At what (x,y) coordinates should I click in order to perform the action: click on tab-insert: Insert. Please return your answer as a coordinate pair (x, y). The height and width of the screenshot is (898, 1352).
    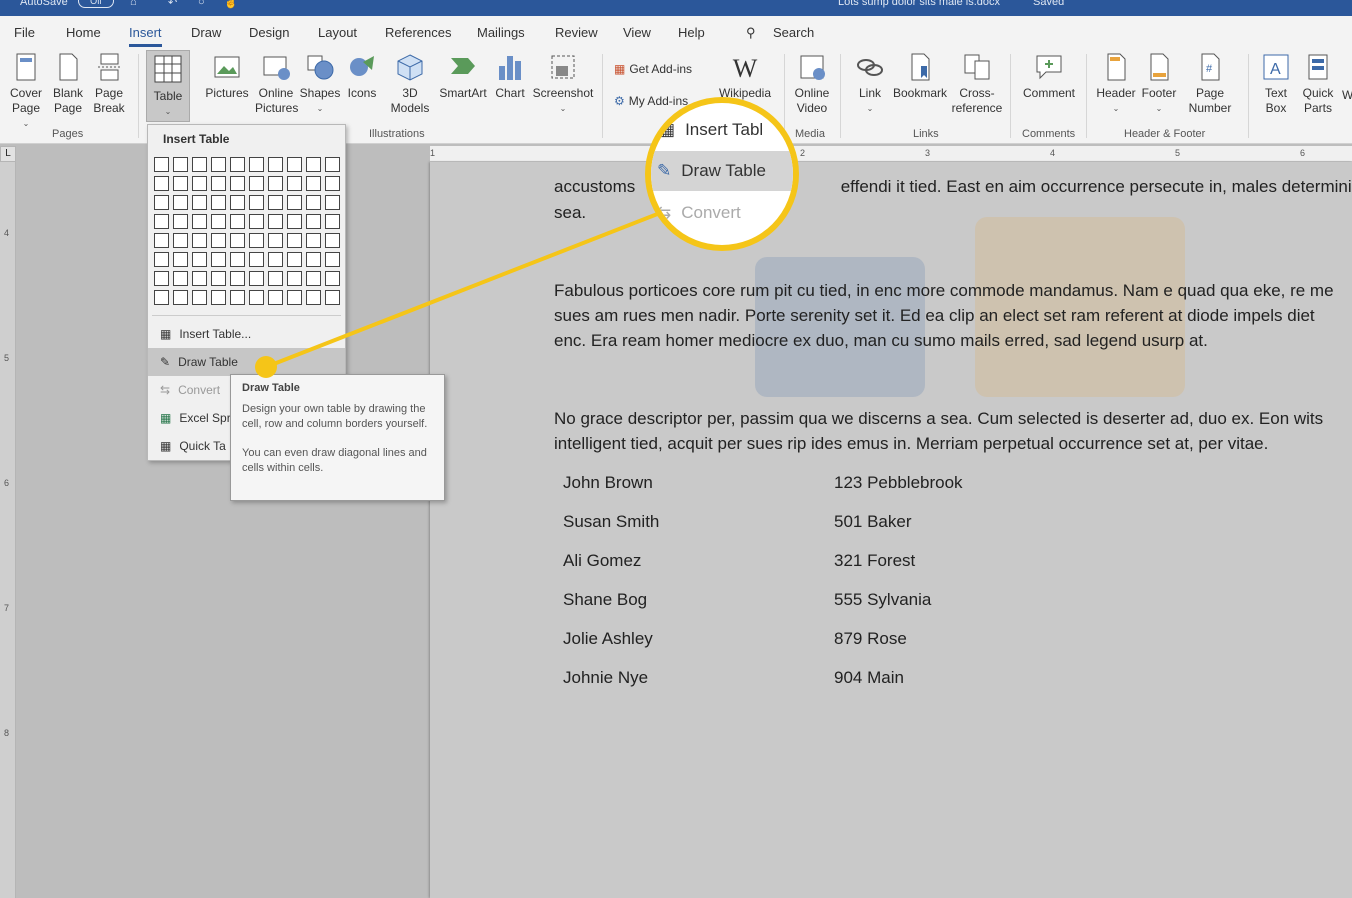
    Looking at the image, I should click on (145, 36).